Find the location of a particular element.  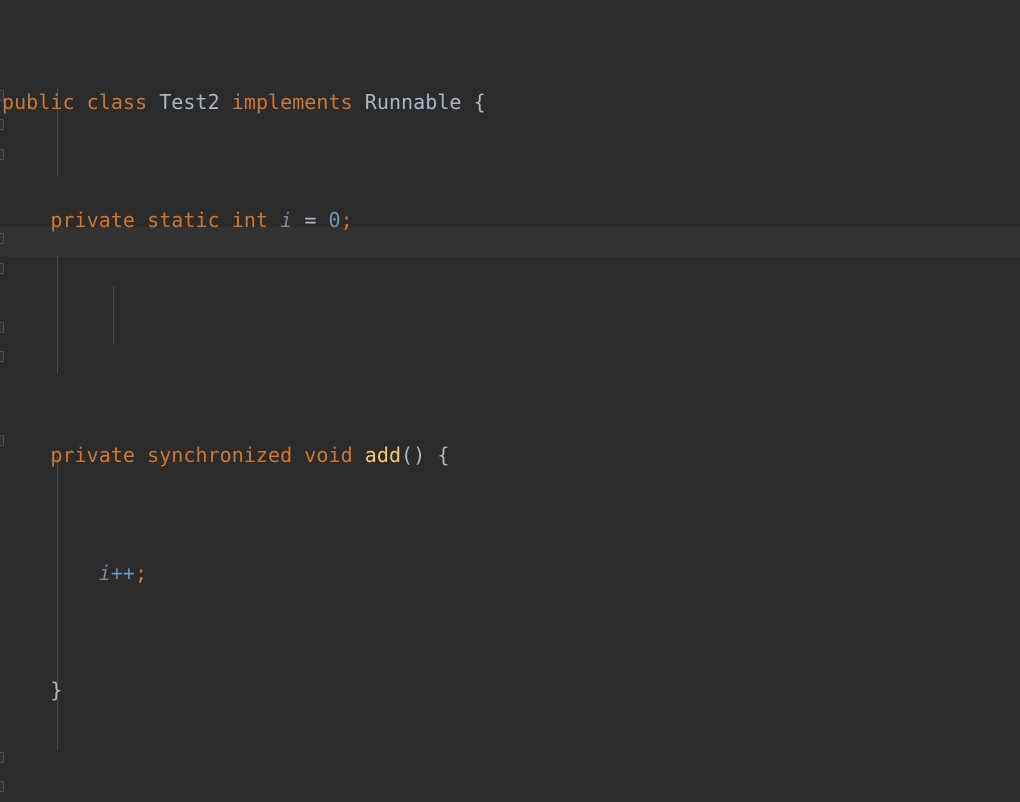

token-method-declaration: add is located at coordinates (383, 455).